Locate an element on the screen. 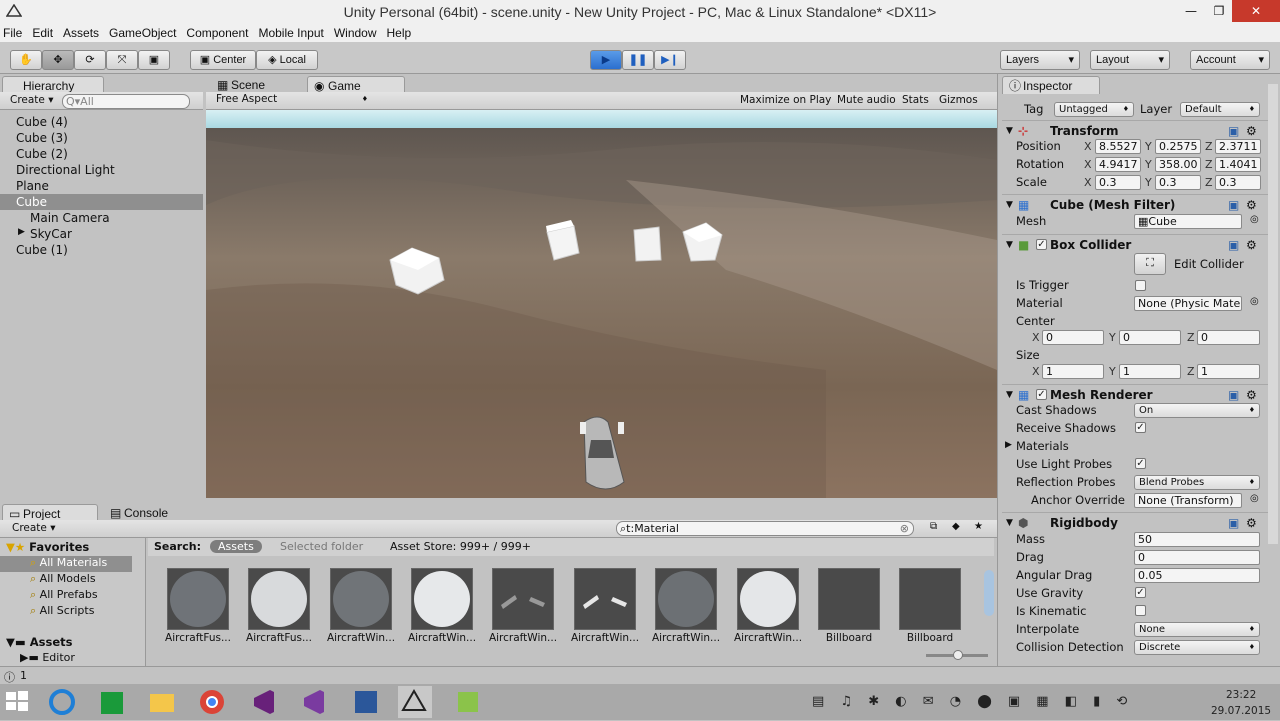  menu-assets: Assets is located at coordinates (81, 33).